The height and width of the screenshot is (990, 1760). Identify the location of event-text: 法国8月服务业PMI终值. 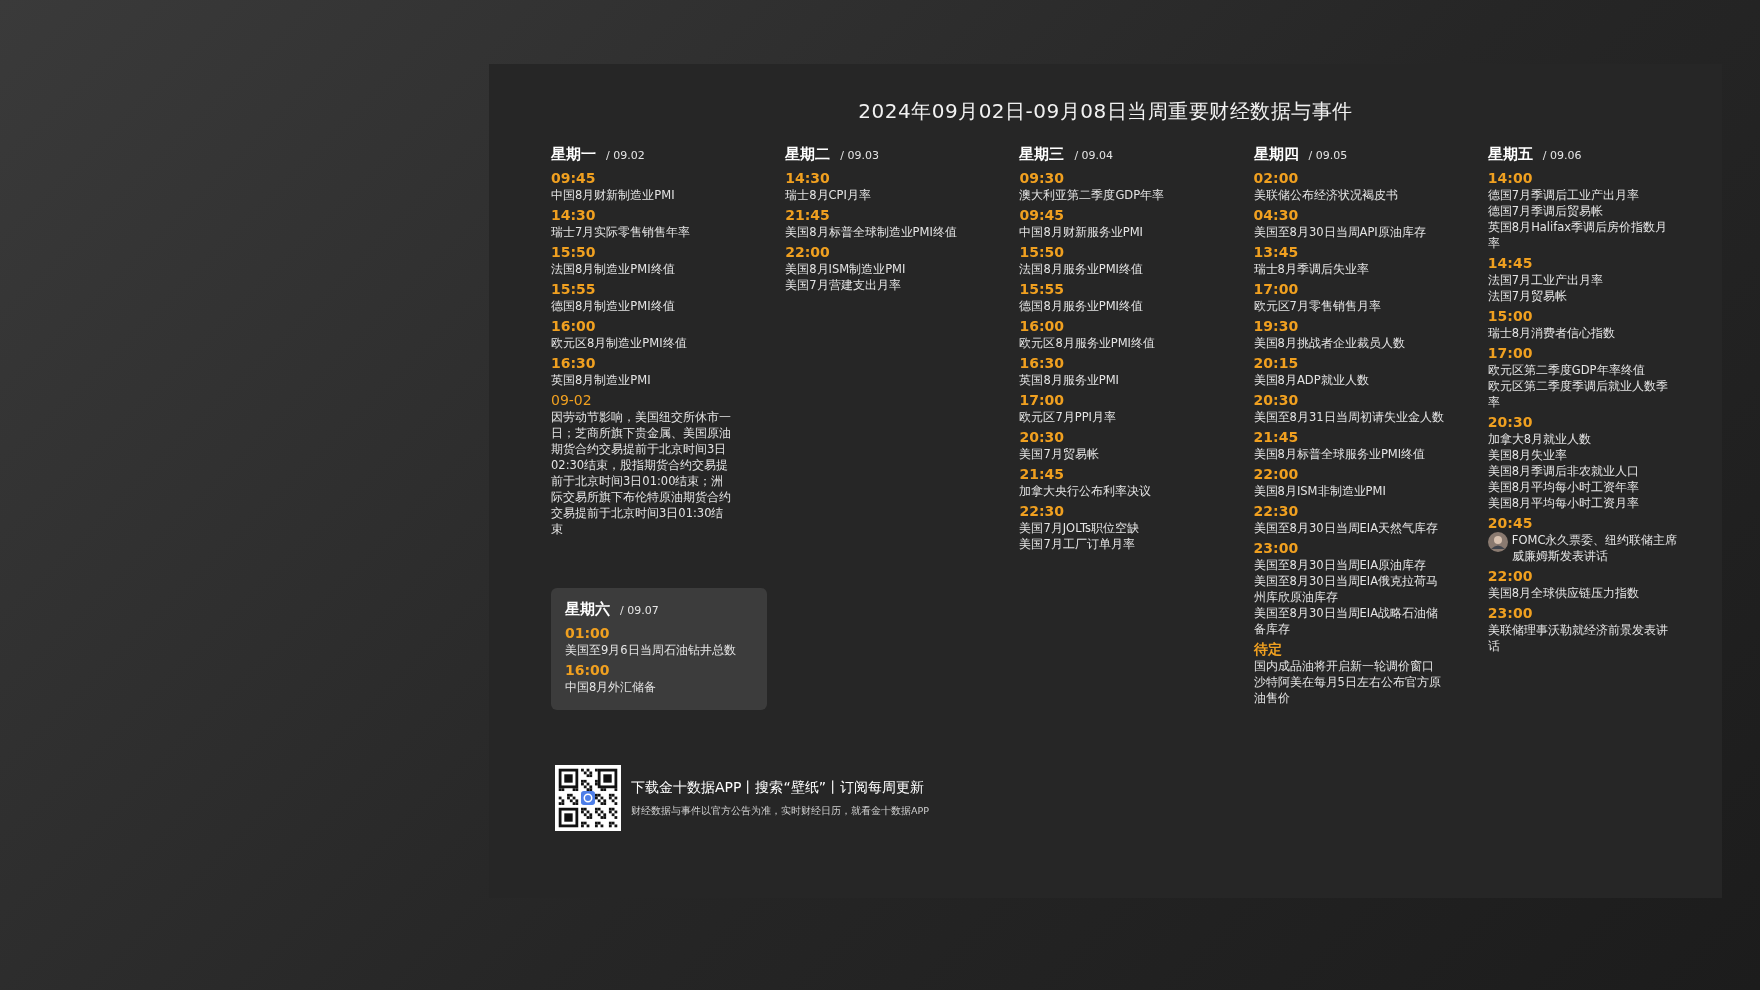
(1081, 269).